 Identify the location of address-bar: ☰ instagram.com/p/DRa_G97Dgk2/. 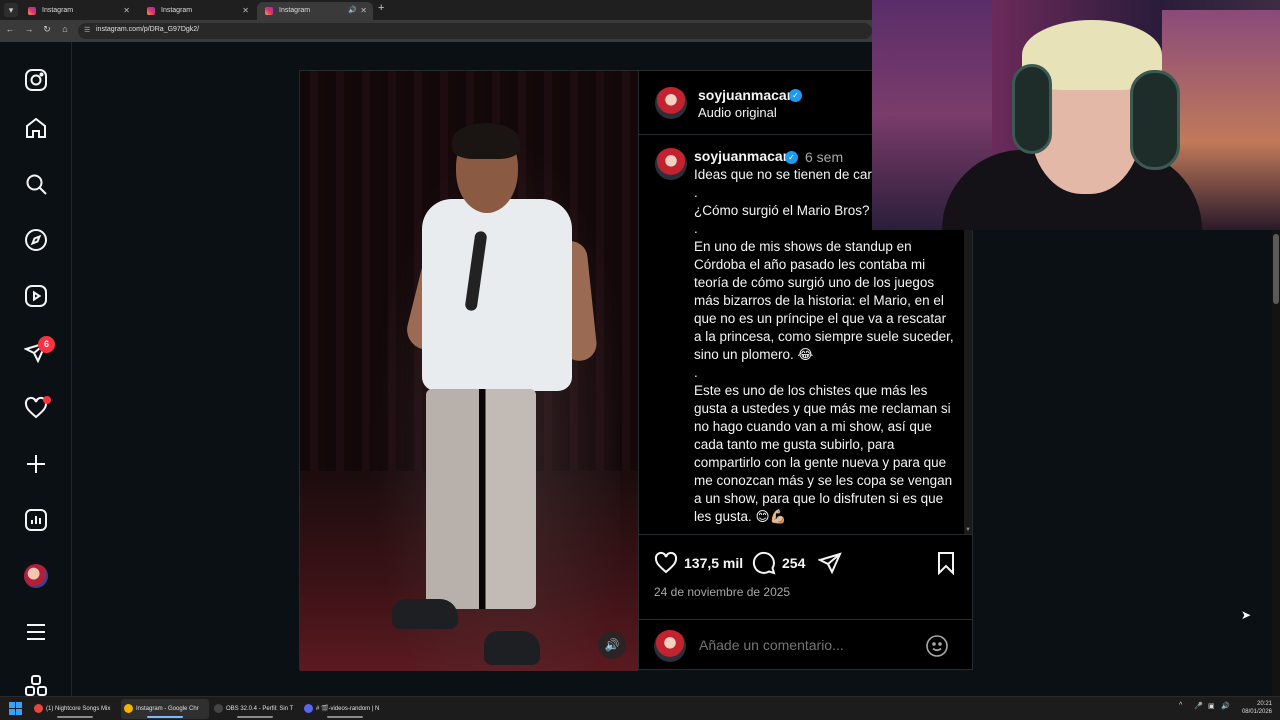
(475, 31).